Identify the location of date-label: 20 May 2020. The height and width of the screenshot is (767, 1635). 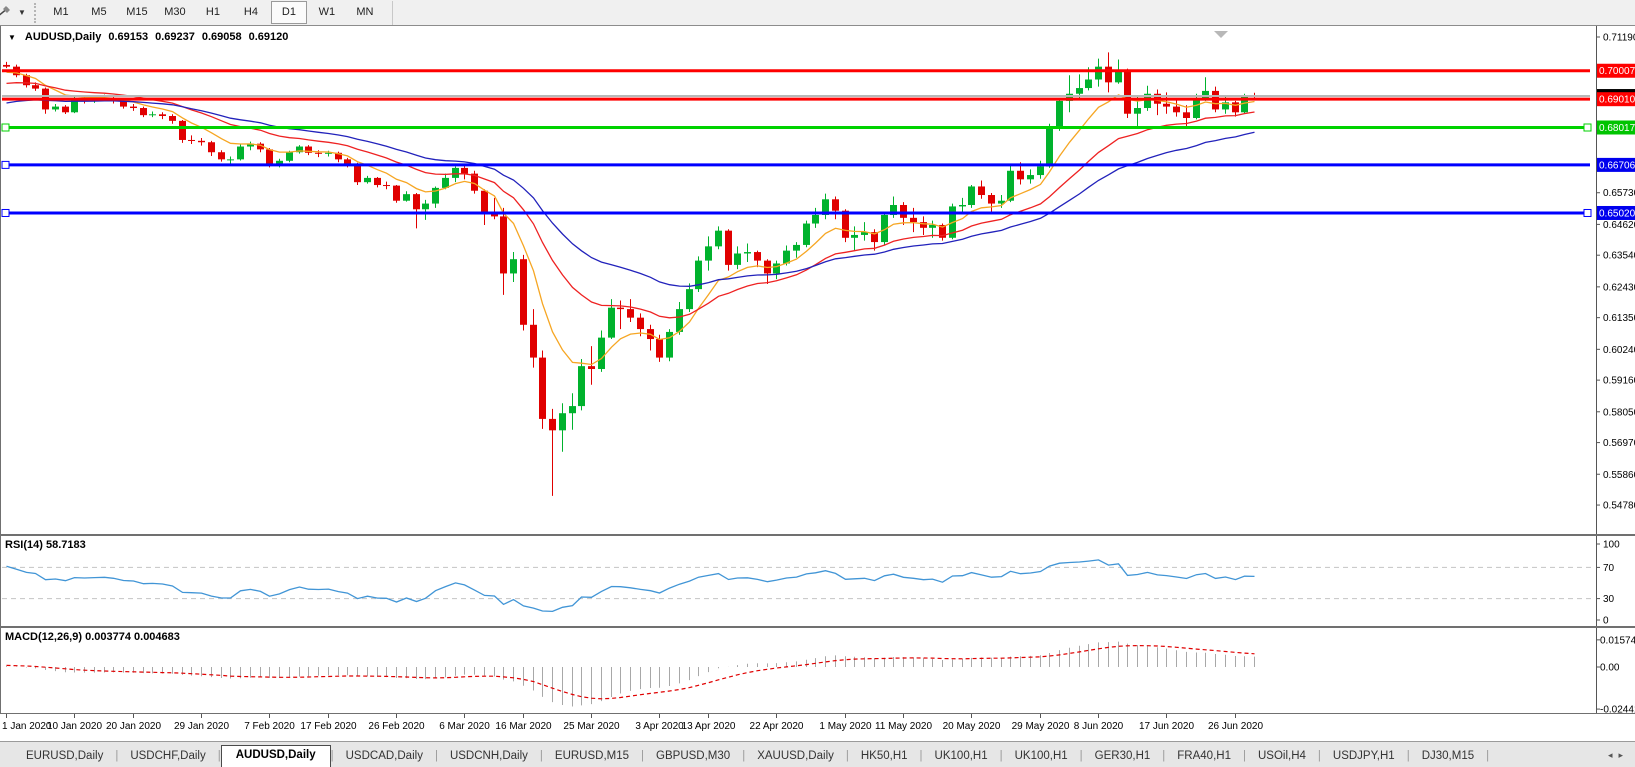
(972, 726).